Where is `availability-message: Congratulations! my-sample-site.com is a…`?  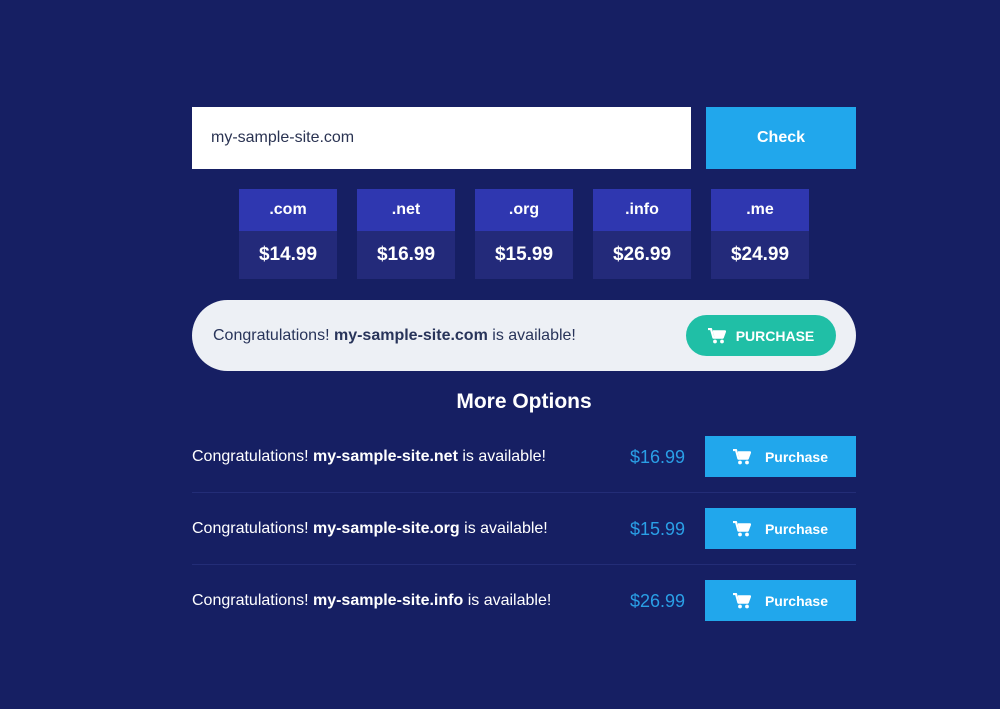 availability-message: Congratulations! my-sample-site.com is a… is located at coordinates (394, 335).